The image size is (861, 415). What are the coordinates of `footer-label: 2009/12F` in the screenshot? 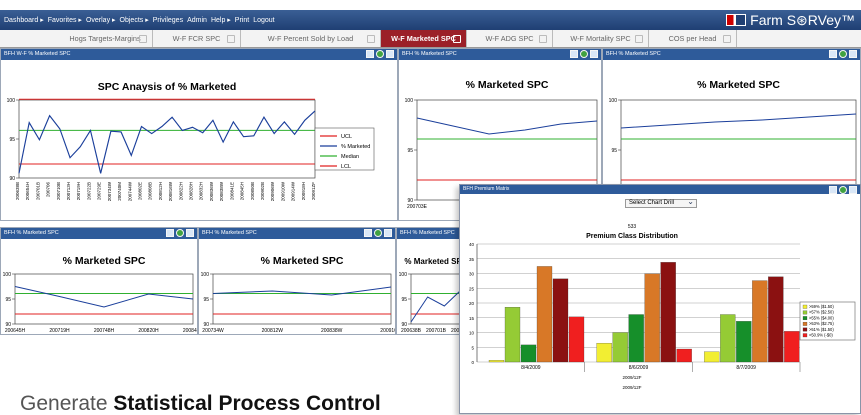 It's located at (631, 387).